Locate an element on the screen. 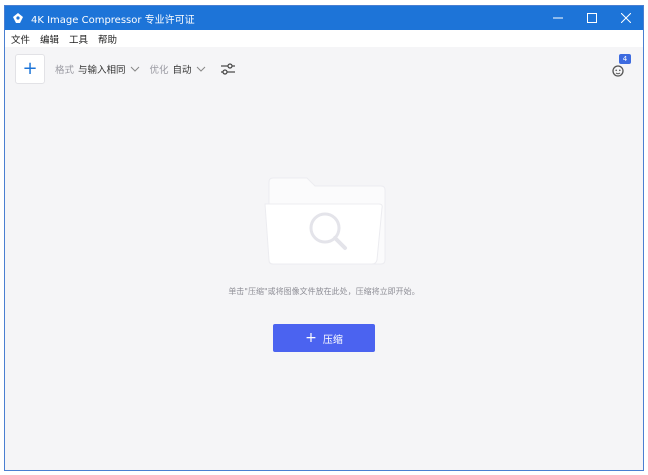 Image resolution: width=648 pixels, height=475 pixels. plus-icon: + is located at coordinates (311, 338).